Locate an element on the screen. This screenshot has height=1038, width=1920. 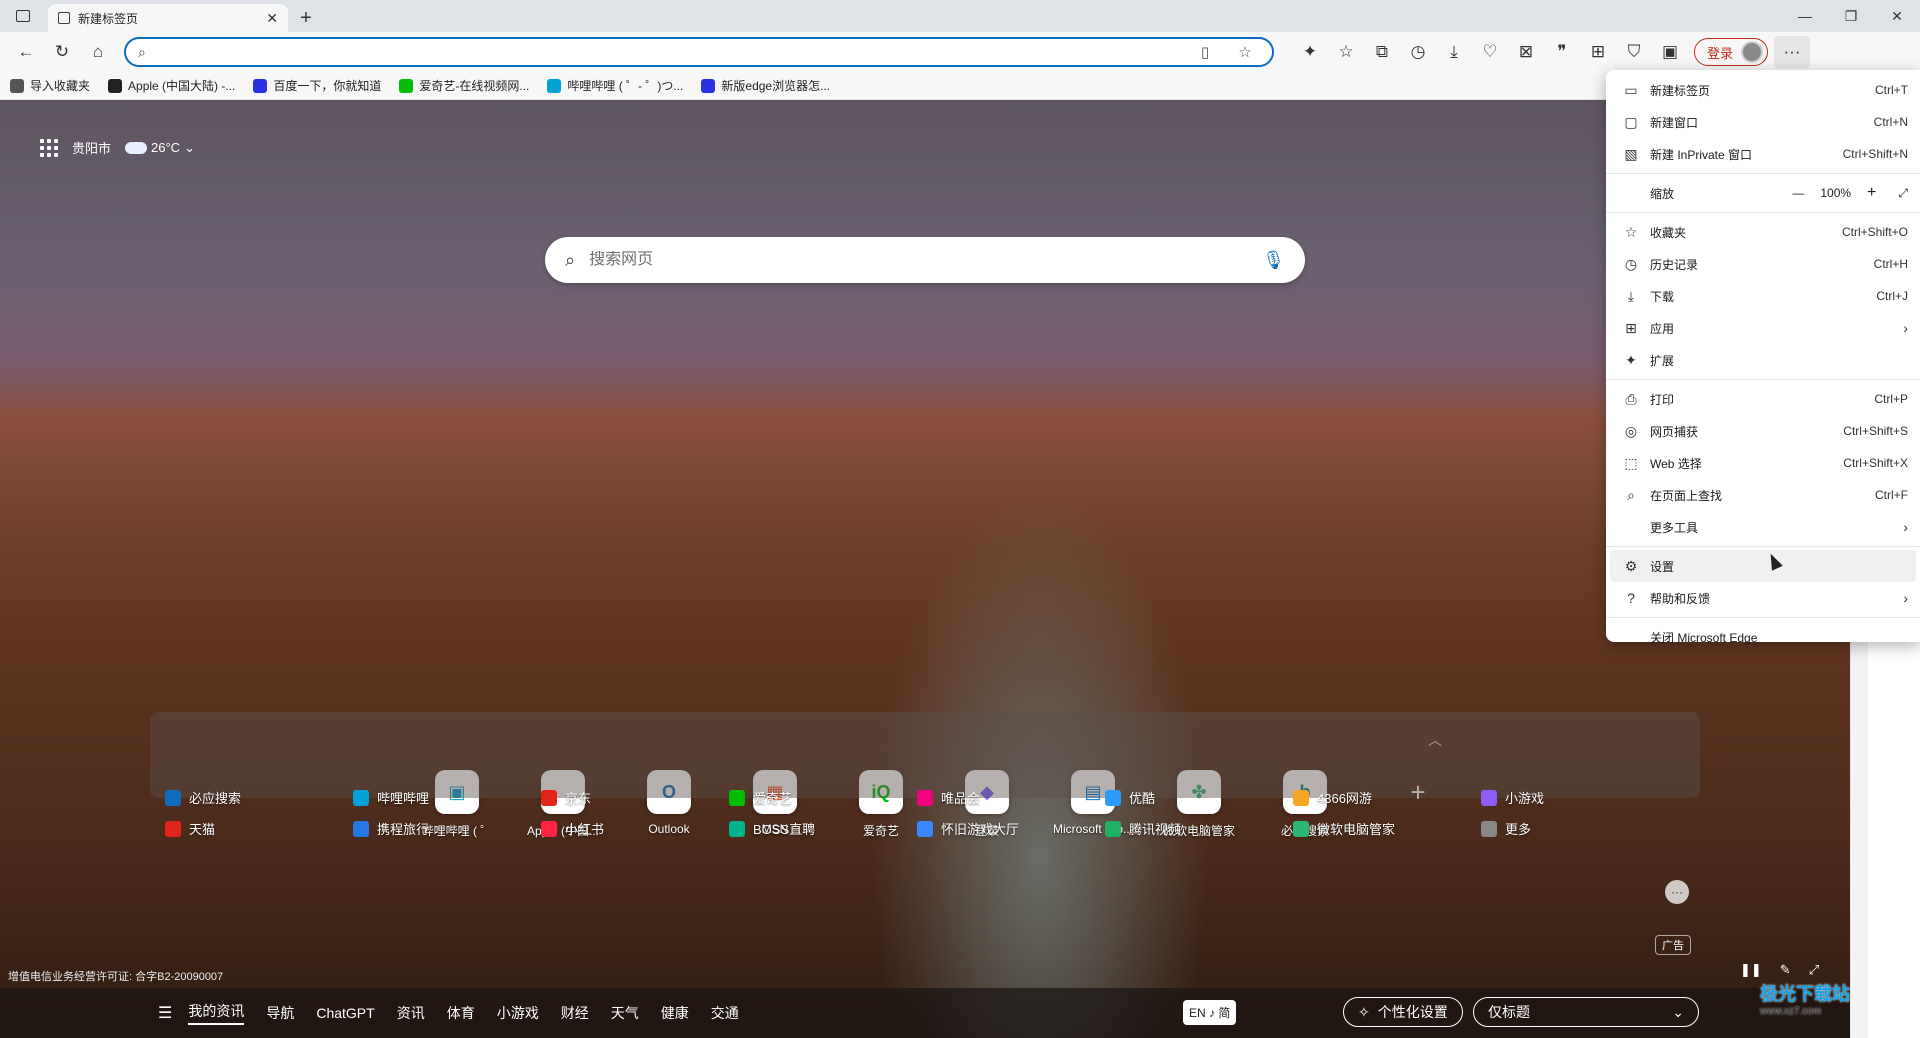
fullscreen-icon: ⤢ is located at coordinates (1903, 193).